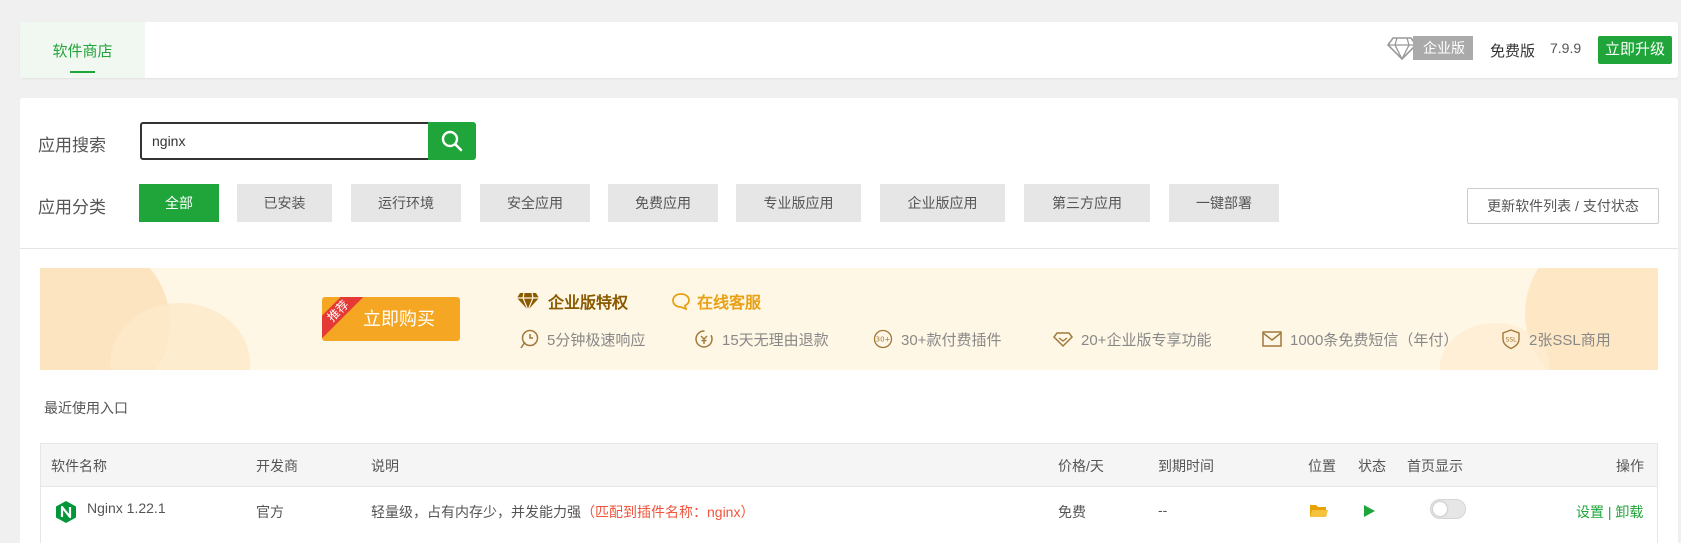 Image resolution: width=1681 pixels, height=543 pixels. I want to click on row-actions: 设置 | 卸载, so click(1609, 512).